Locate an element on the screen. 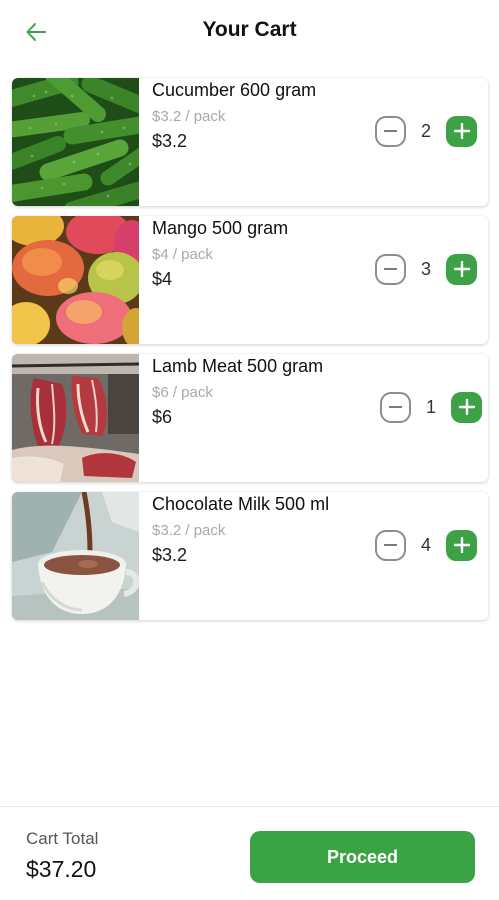 This screenshot has height=900, width=499. item-name: Chocolate Milk 500 ml is located at coordinates (241, 504).